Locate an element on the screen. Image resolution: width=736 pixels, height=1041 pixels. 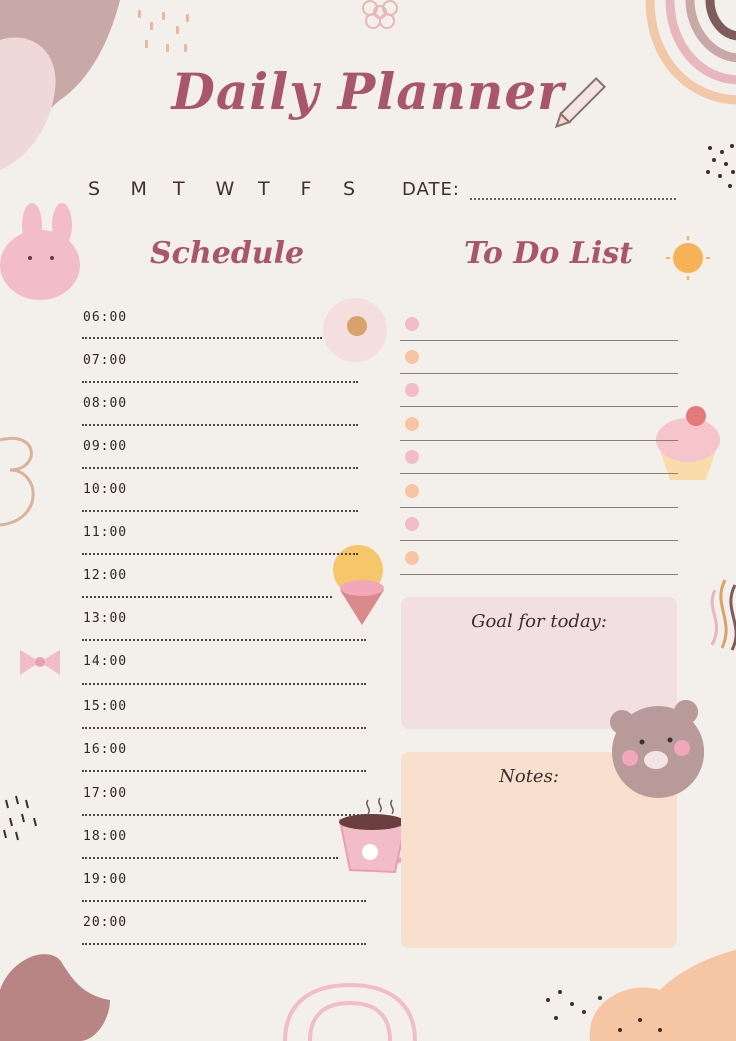
cupcake-icon is located at coordinates (688, 443).